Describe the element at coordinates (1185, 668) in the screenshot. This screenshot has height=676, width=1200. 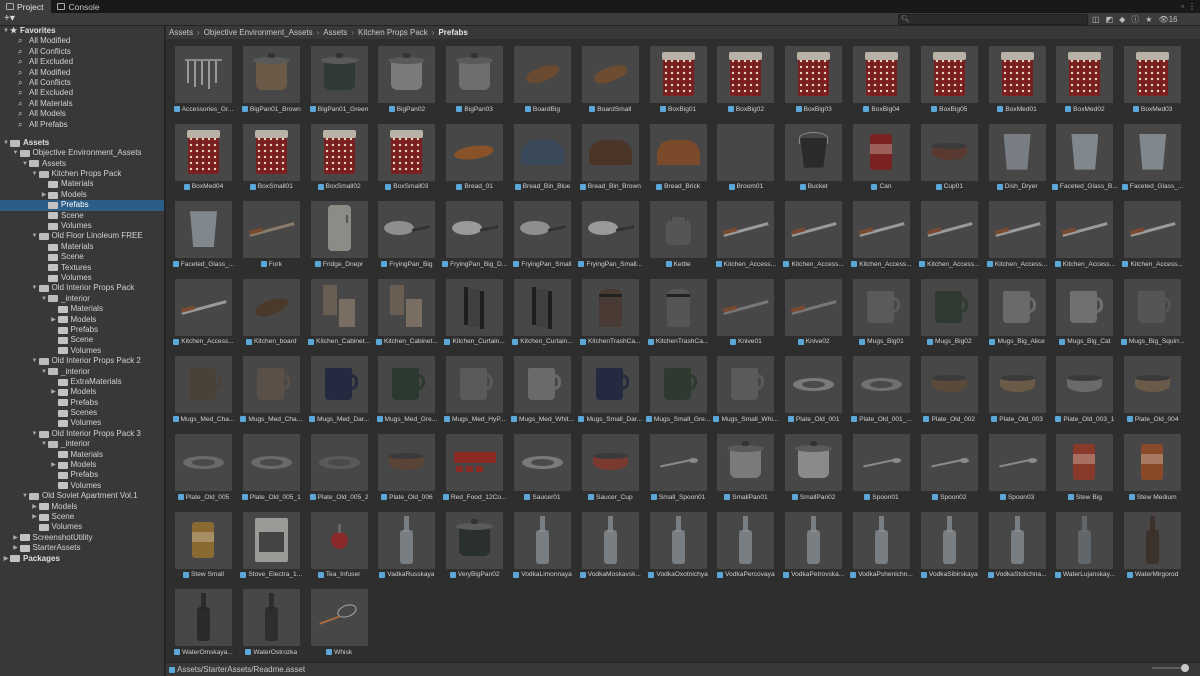
I see `slider-knob` at that location.